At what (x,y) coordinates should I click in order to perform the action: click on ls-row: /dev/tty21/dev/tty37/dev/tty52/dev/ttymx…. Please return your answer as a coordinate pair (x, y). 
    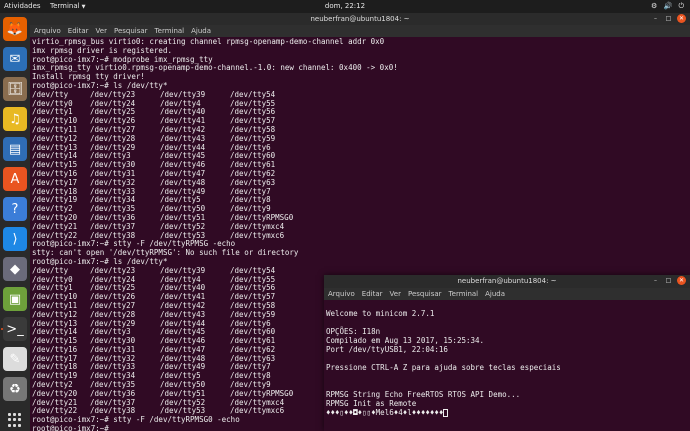
    Looking at the image, I should click on (215, 227).